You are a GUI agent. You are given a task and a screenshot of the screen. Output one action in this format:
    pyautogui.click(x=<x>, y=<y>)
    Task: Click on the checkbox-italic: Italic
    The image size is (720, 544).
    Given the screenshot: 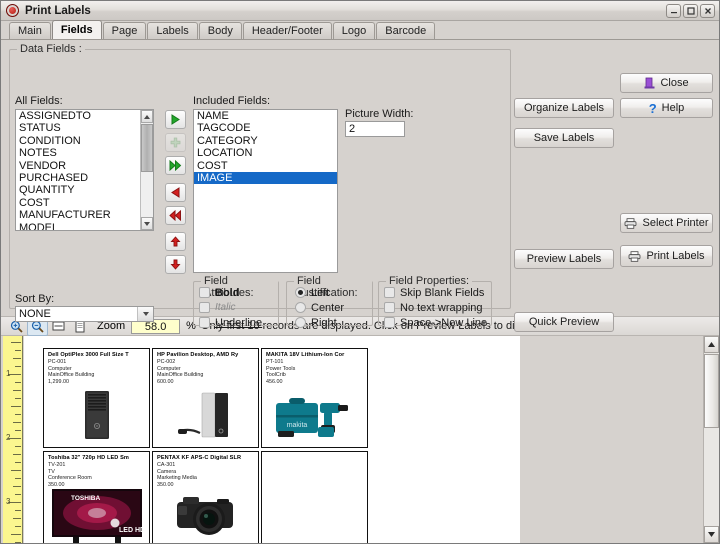 What is the action you would take?
    pyautogui.click(x=230, y=307)
    